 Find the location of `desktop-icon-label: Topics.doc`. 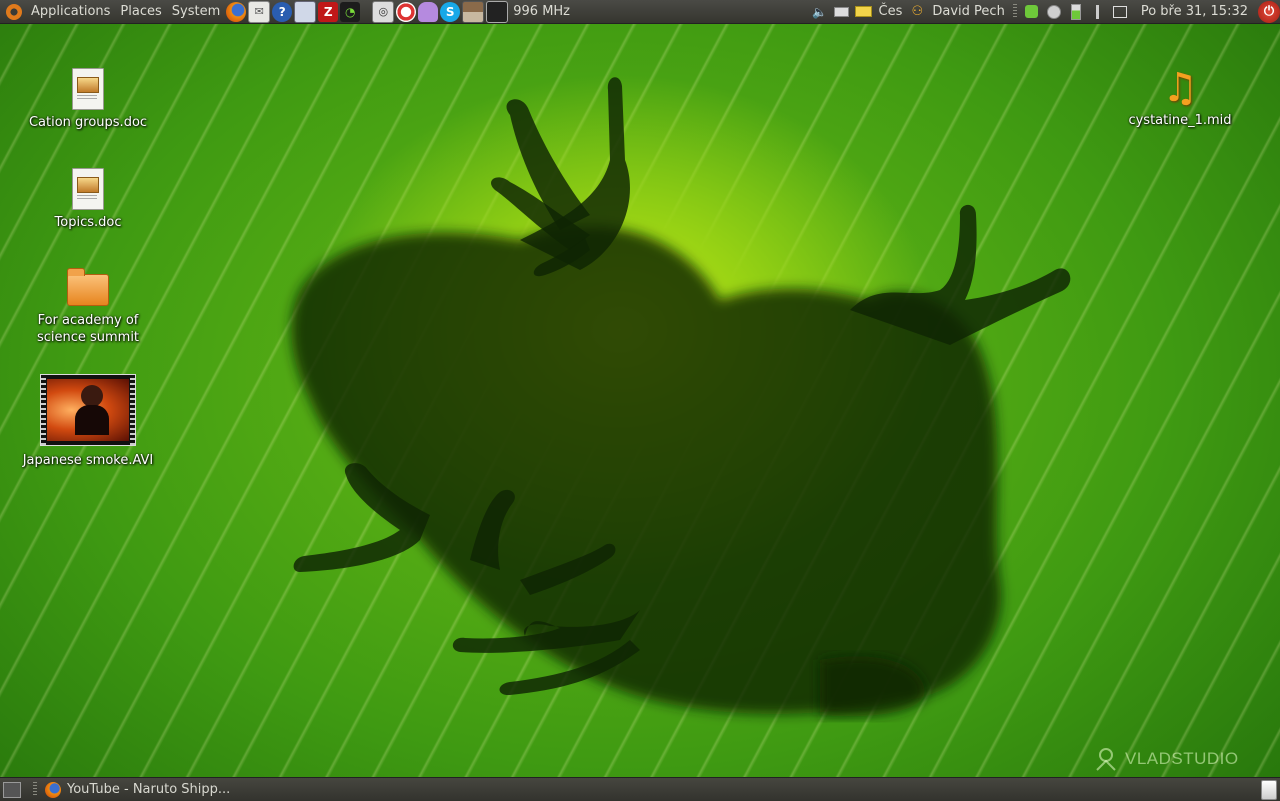

desktop-icon-label: Topics.doc is located at coordinates (88, 222).